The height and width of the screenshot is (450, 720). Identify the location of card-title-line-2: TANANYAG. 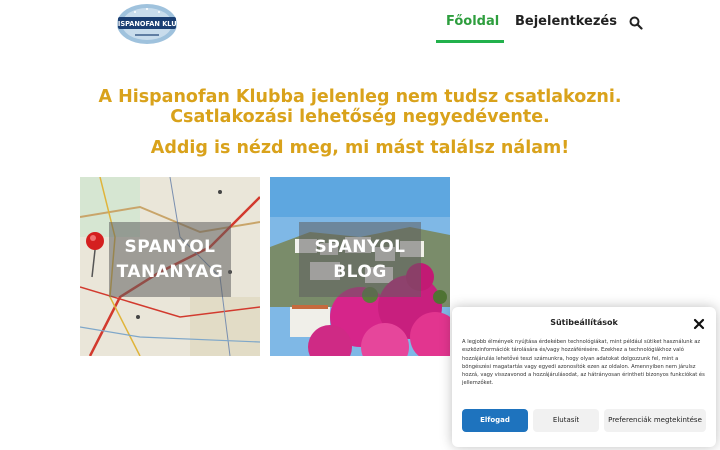
(170, 272).